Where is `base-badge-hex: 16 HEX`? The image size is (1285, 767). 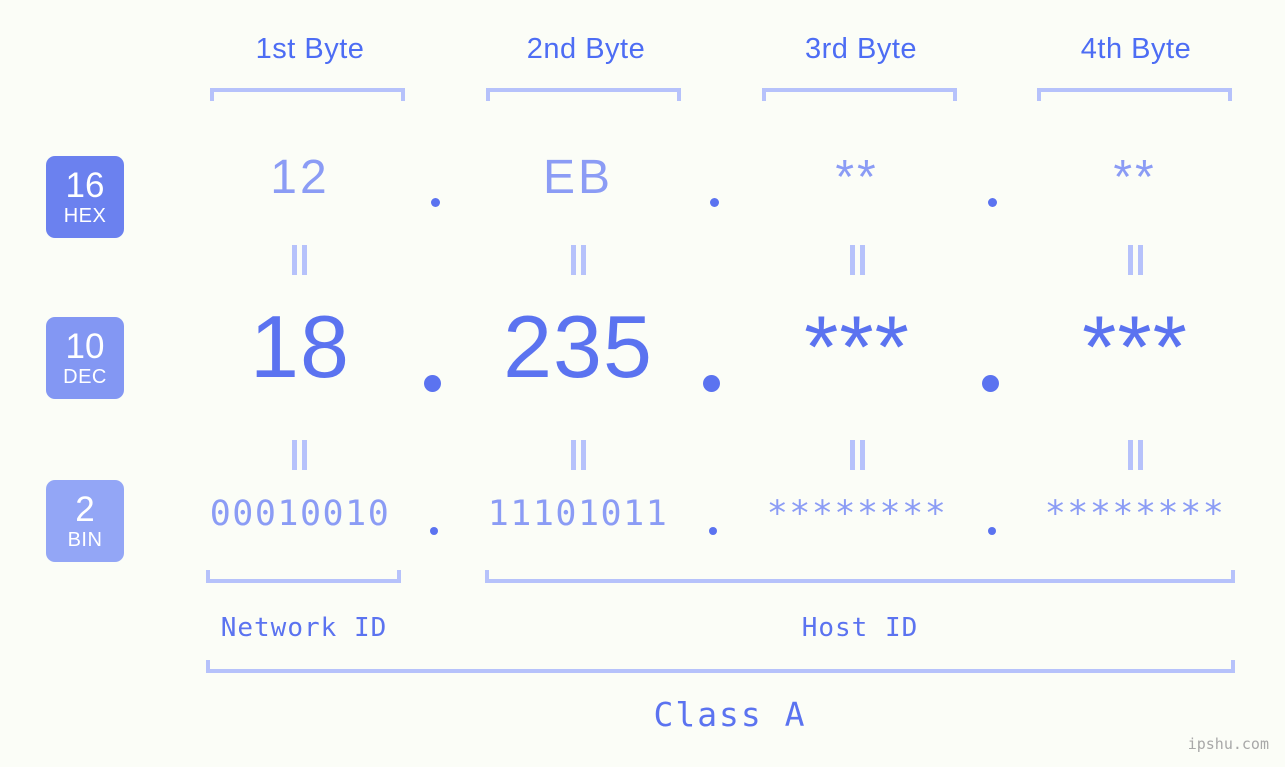 base-badge-hex: 16 HEX is located at coordinates (85, 197).